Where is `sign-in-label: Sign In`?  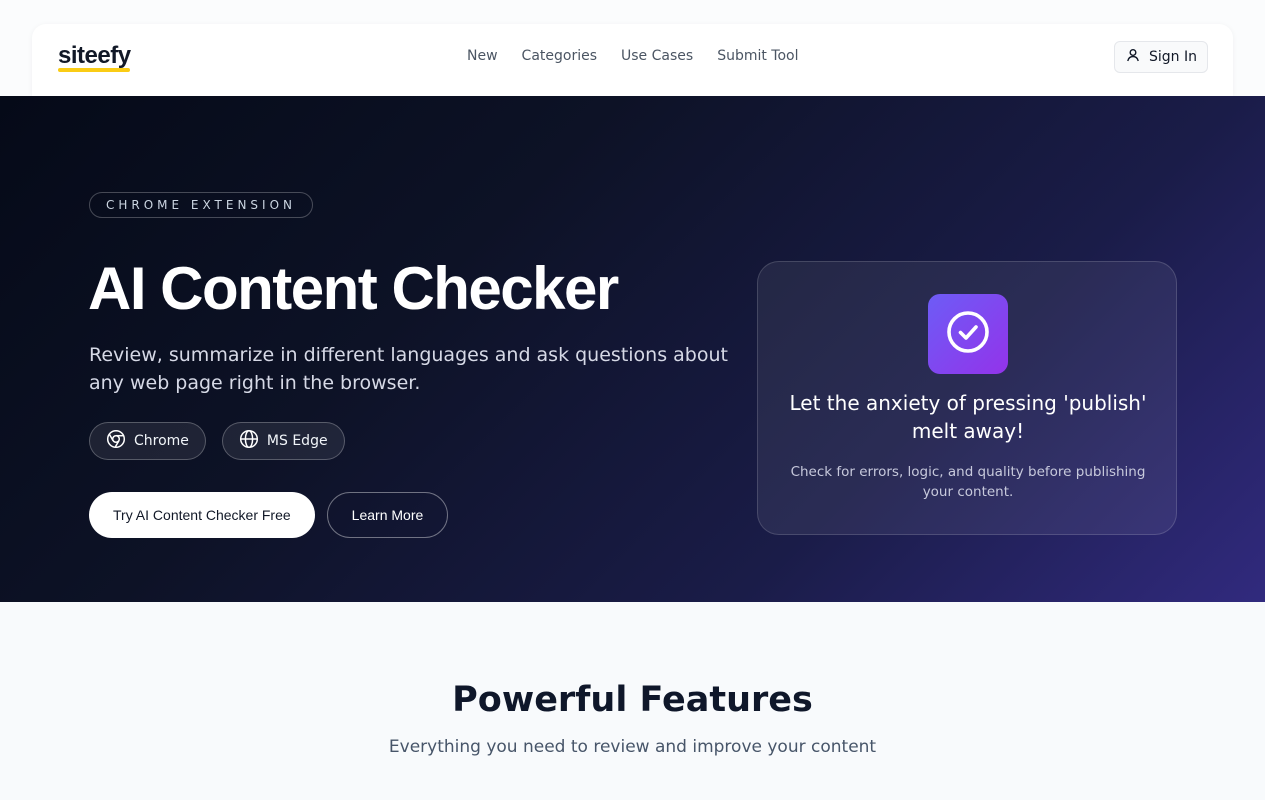 sign-in-label: Sign In is located at coordinates (1173, 57).